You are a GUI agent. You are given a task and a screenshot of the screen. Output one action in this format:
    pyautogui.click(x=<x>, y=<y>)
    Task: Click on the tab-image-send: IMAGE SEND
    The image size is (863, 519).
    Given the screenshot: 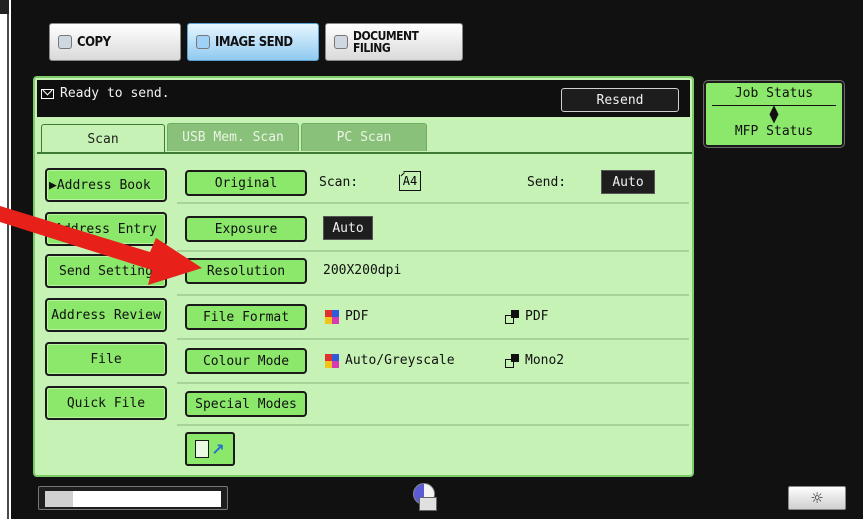 What is the action you would take?
    pyautogui.click(x=253, y=42)
    